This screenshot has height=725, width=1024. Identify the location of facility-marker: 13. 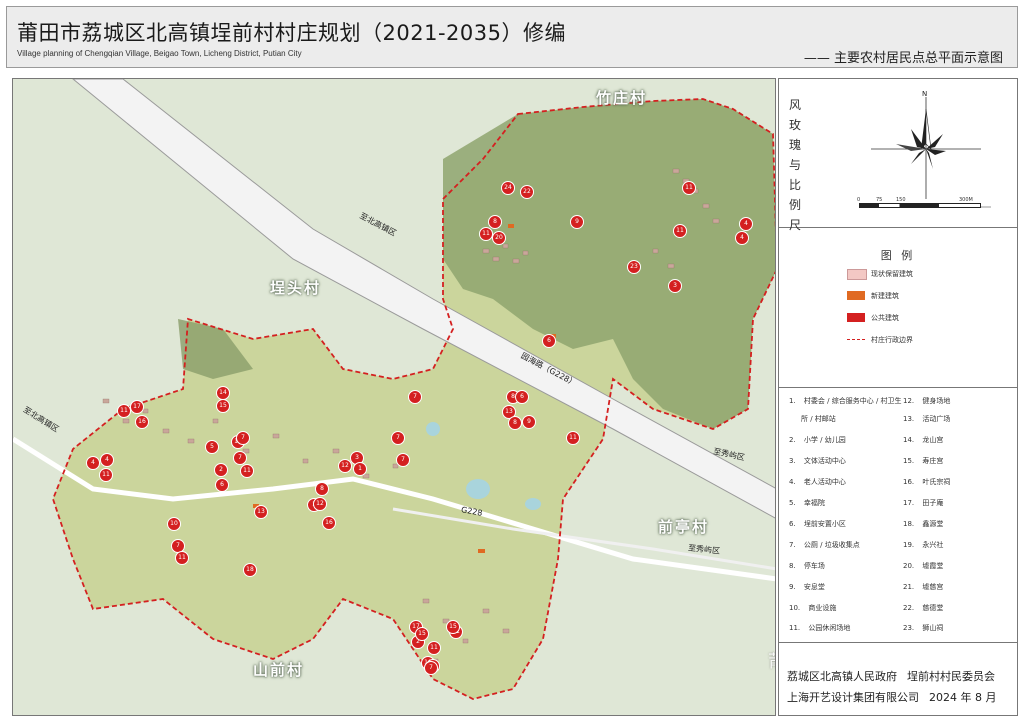
(261, 512).